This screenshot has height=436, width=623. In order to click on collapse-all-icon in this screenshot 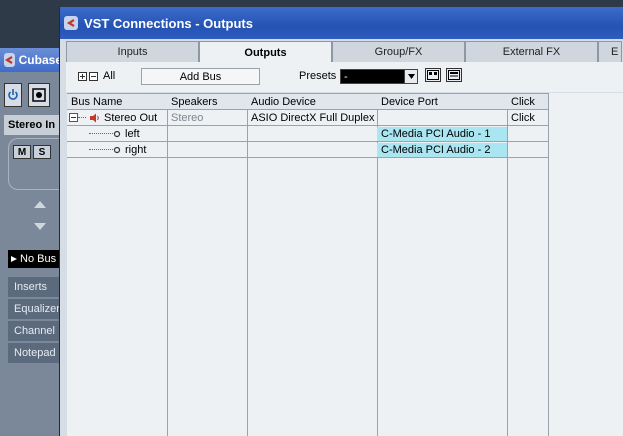, I will do `click(93, 76)`.